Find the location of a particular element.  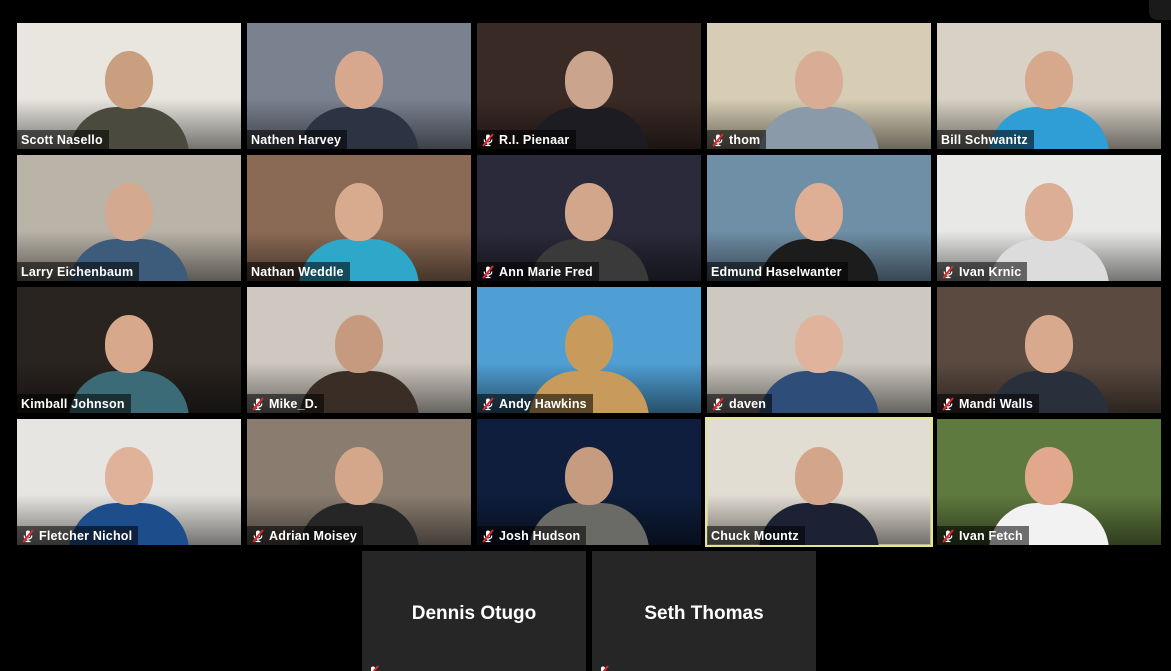

participant-name: Bill Schwanitz is located at coordinates (984, 139).